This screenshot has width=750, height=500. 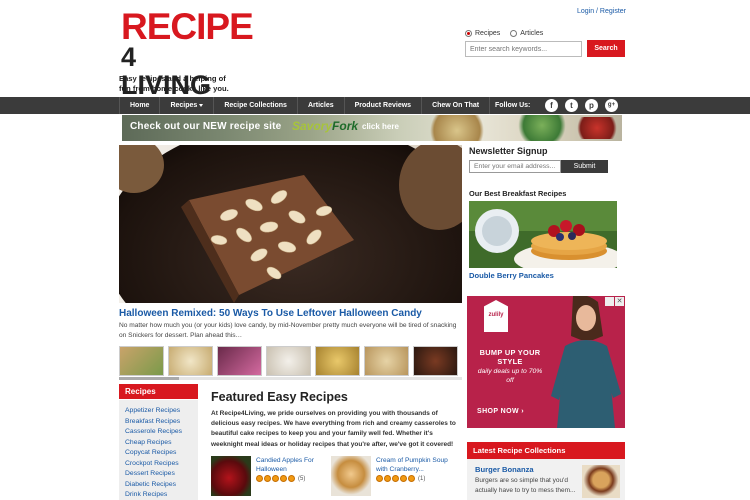 What do you see at coordinates (584, 362) in the screenshot?
I see `ad-model-photo` at bounding box center [584, 362].